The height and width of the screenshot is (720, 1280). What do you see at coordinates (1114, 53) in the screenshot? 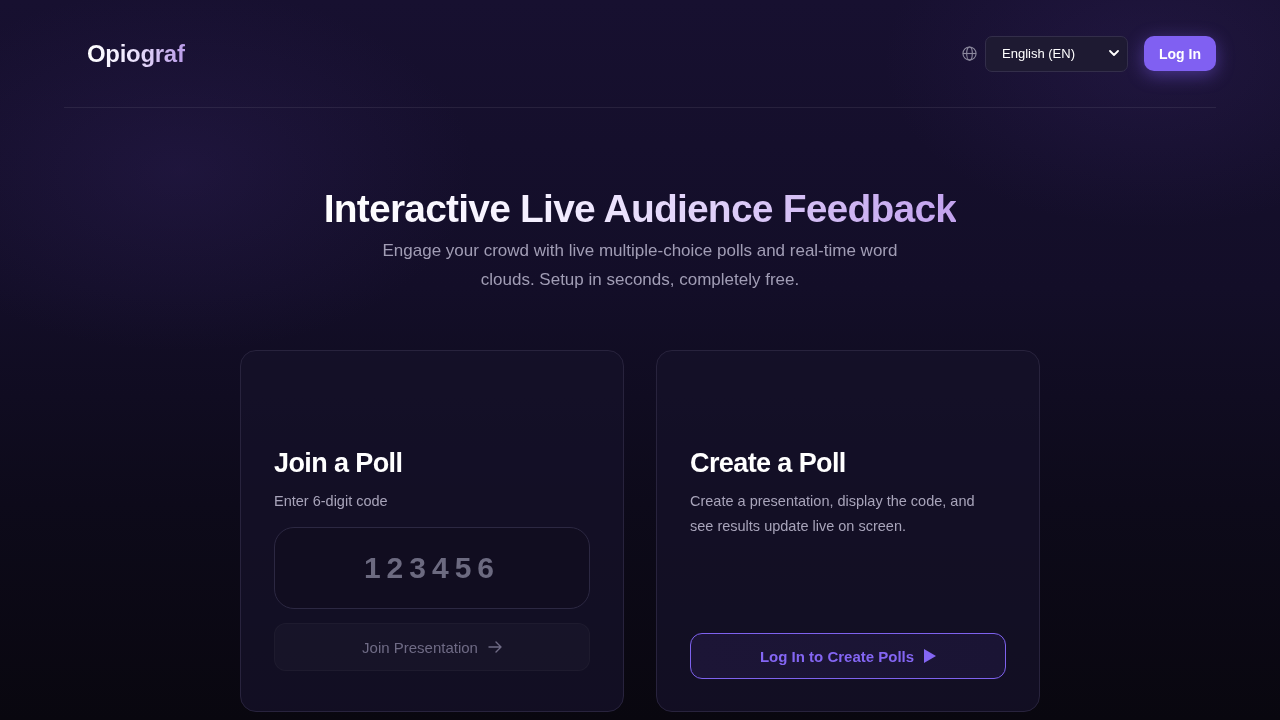
I see `caret-icon` at bounding box center [1114, 53].